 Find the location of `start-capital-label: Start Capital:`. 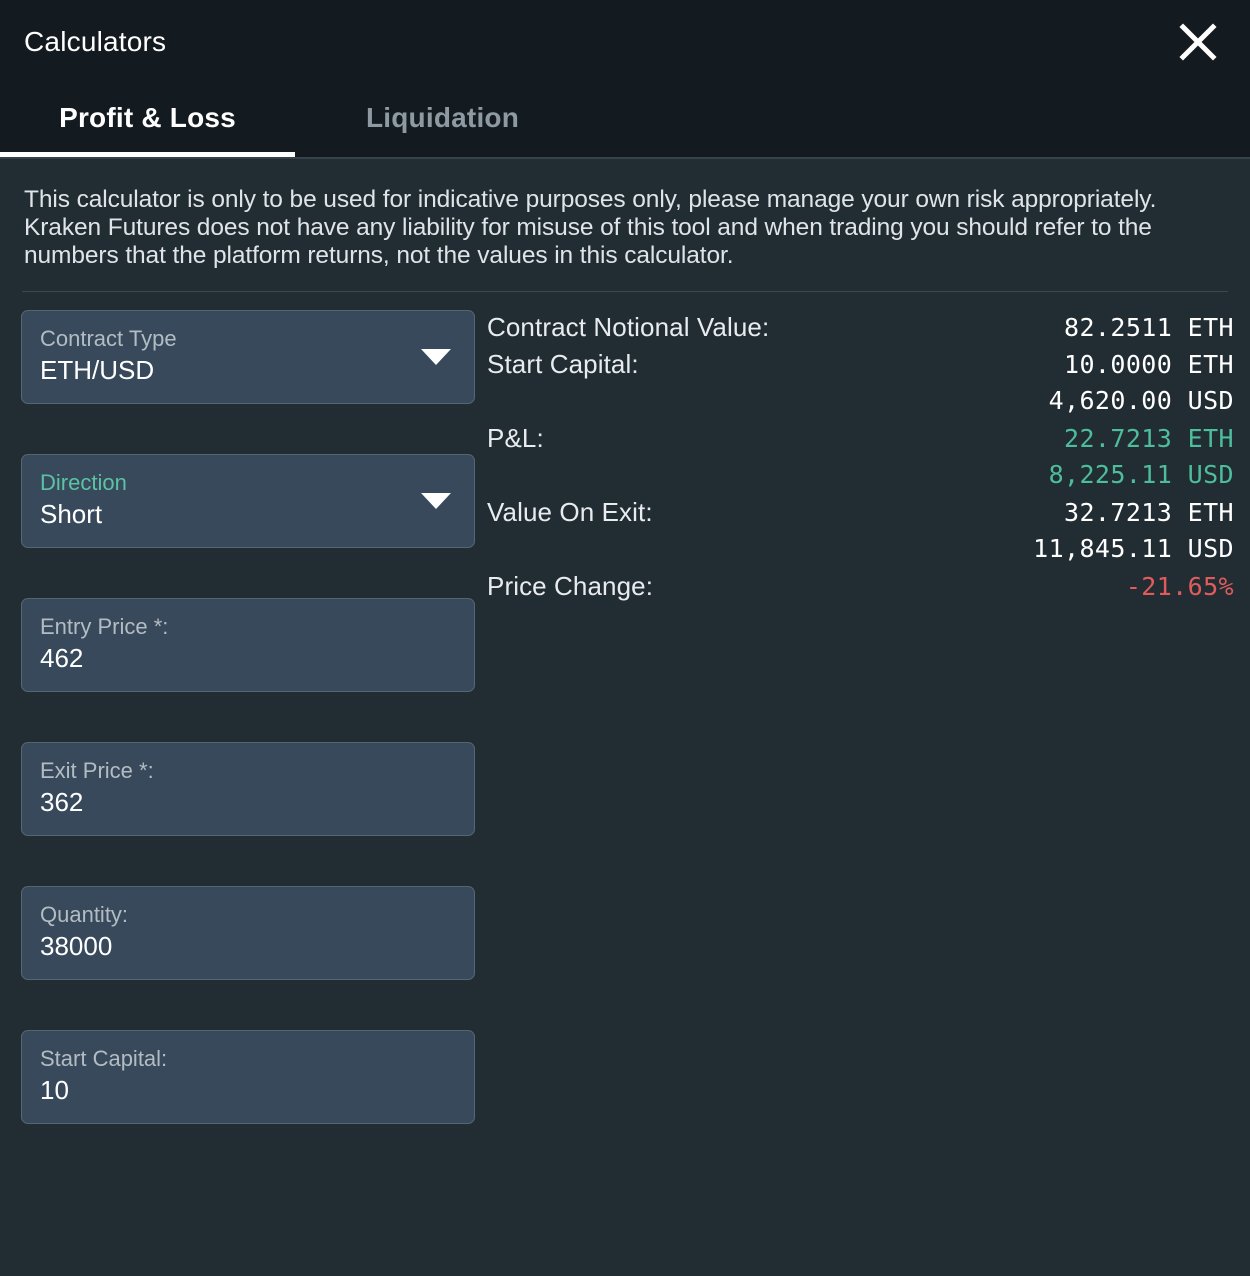

start-capital-label: Start Capital: is located at coordinates (104, 1058).